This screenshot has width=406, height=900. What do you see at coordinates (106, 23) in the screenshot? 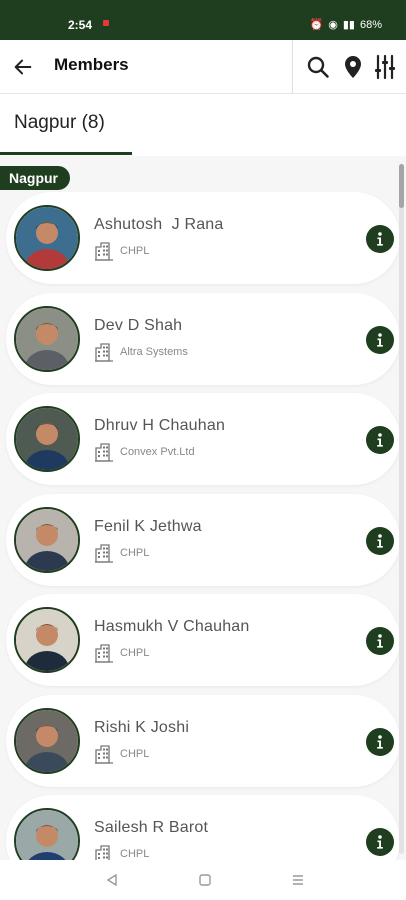
I see `notification-icon` at bounding box center [106, 23].